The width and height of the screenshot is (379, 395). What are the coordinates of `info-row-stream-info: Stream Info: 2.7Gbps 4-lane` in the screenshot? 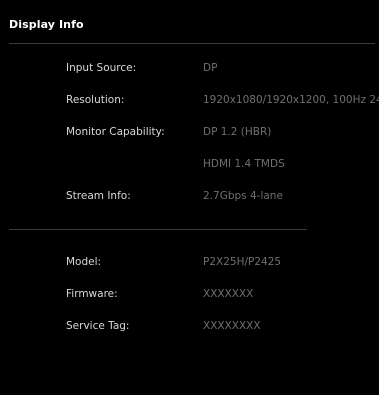 It's located at (189, 197).